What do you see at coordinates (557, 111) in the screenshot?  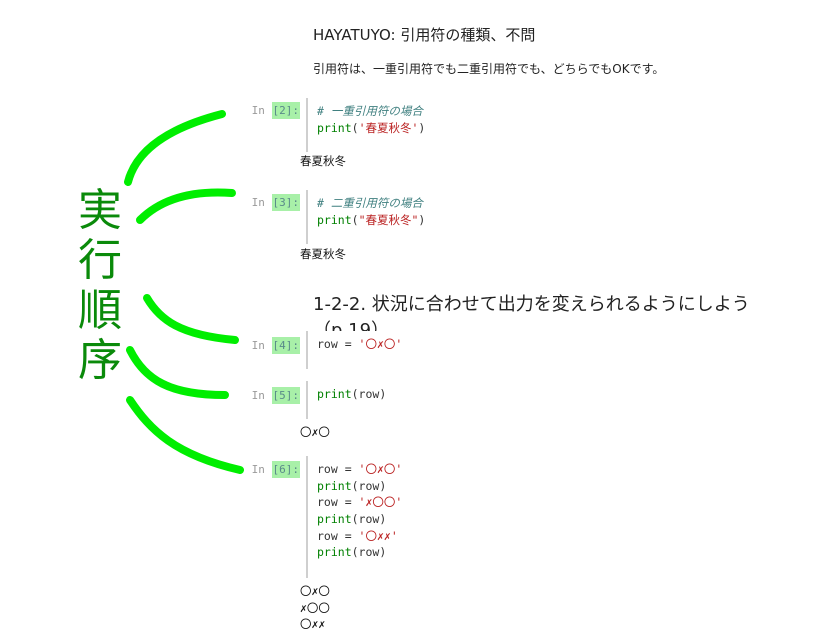 I see `code-line: # 一重引用符の場合` at bounding box center [557, 111].